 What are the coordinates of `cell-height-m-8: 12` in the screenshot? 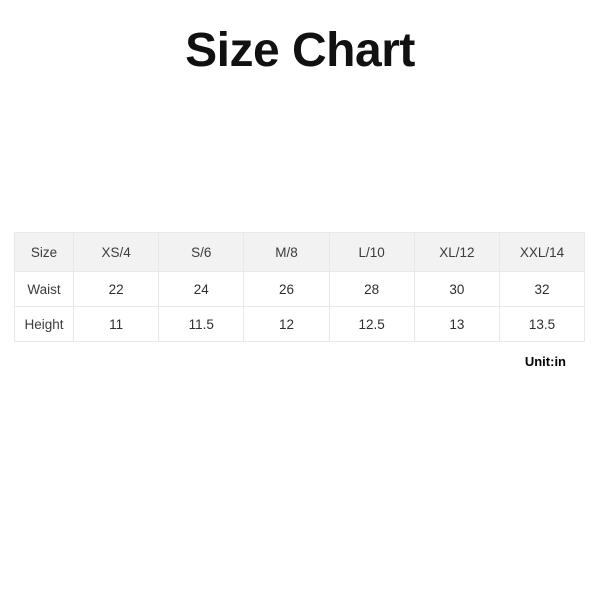 It's located at (286, 324).